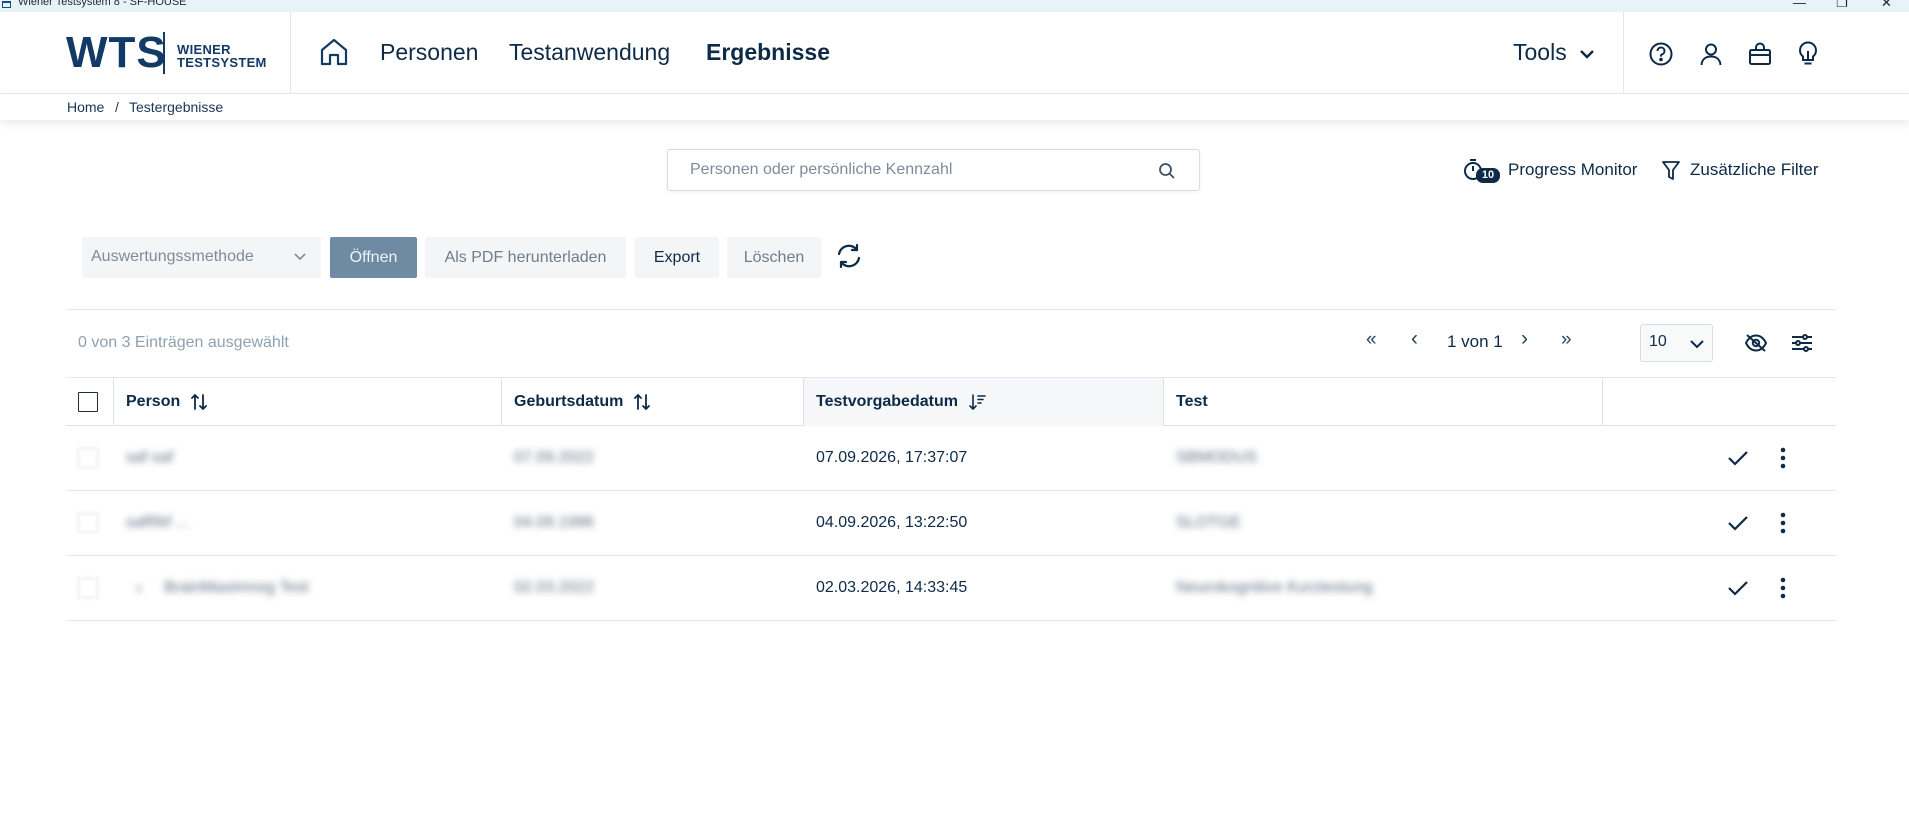 The image size is (1909, 818). I want to click on search-box, so click(933, 170).